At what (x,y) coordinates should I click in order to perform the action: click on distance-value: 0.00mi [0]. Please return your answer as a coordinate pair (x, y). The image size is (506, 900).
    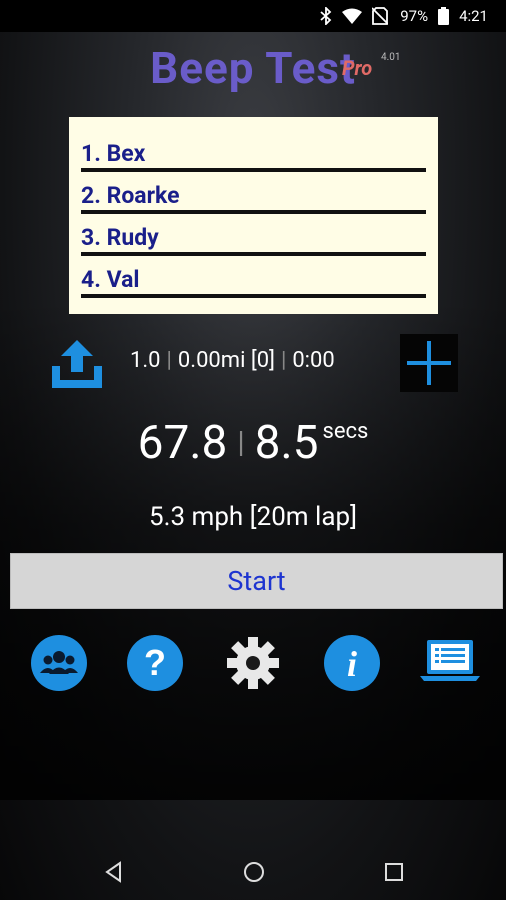
    Looking at the image, I should click on (226, 360).